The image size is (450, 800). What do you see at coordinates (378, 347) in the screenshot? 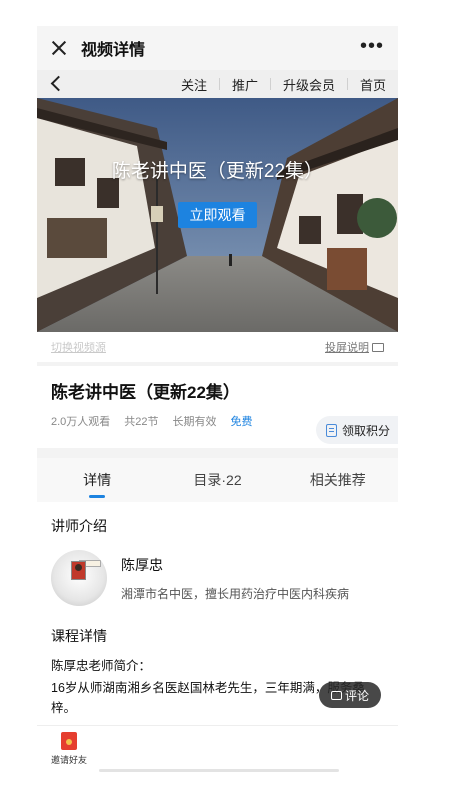
I see `screen-cast-icon` at bounding box center [378, 347].